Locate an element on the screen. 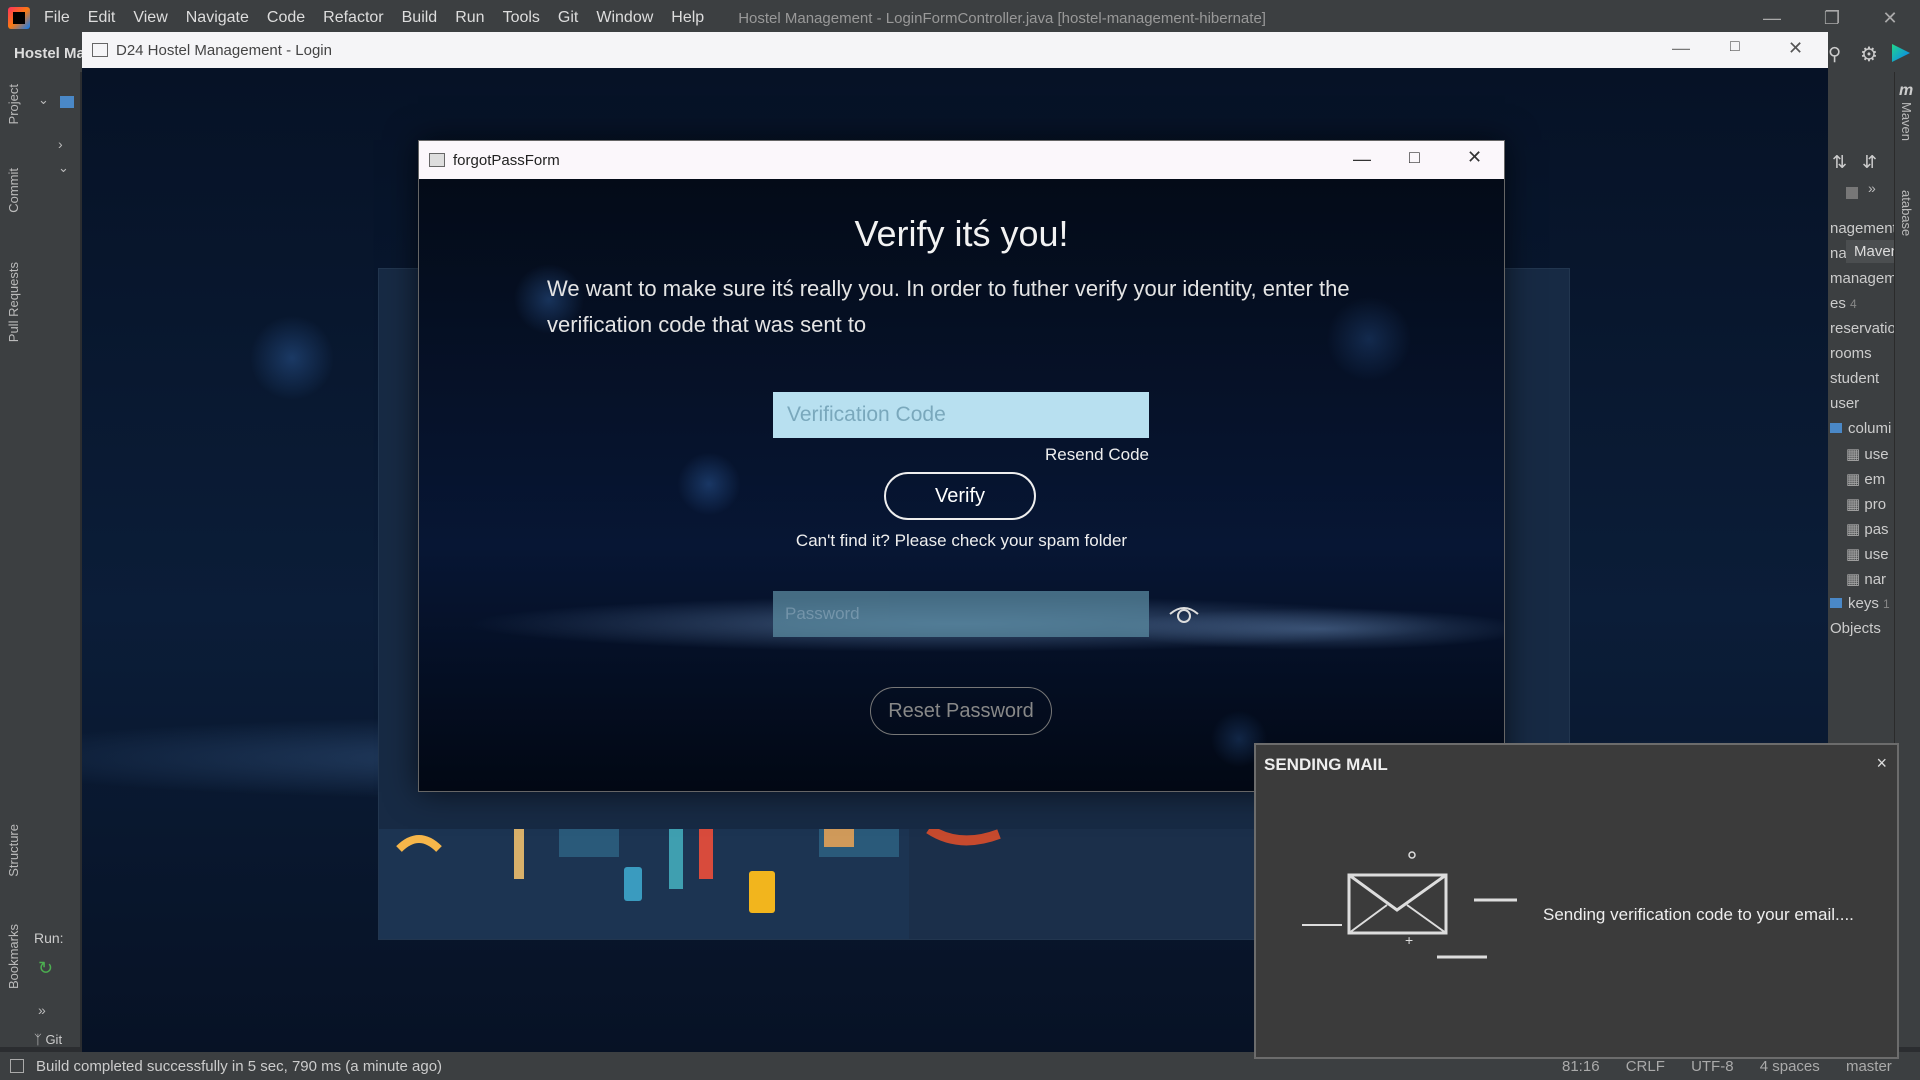 This screenshot has width=1920, height=1080. gear-icon: ⚙ is located at coordinates (1869, 54).